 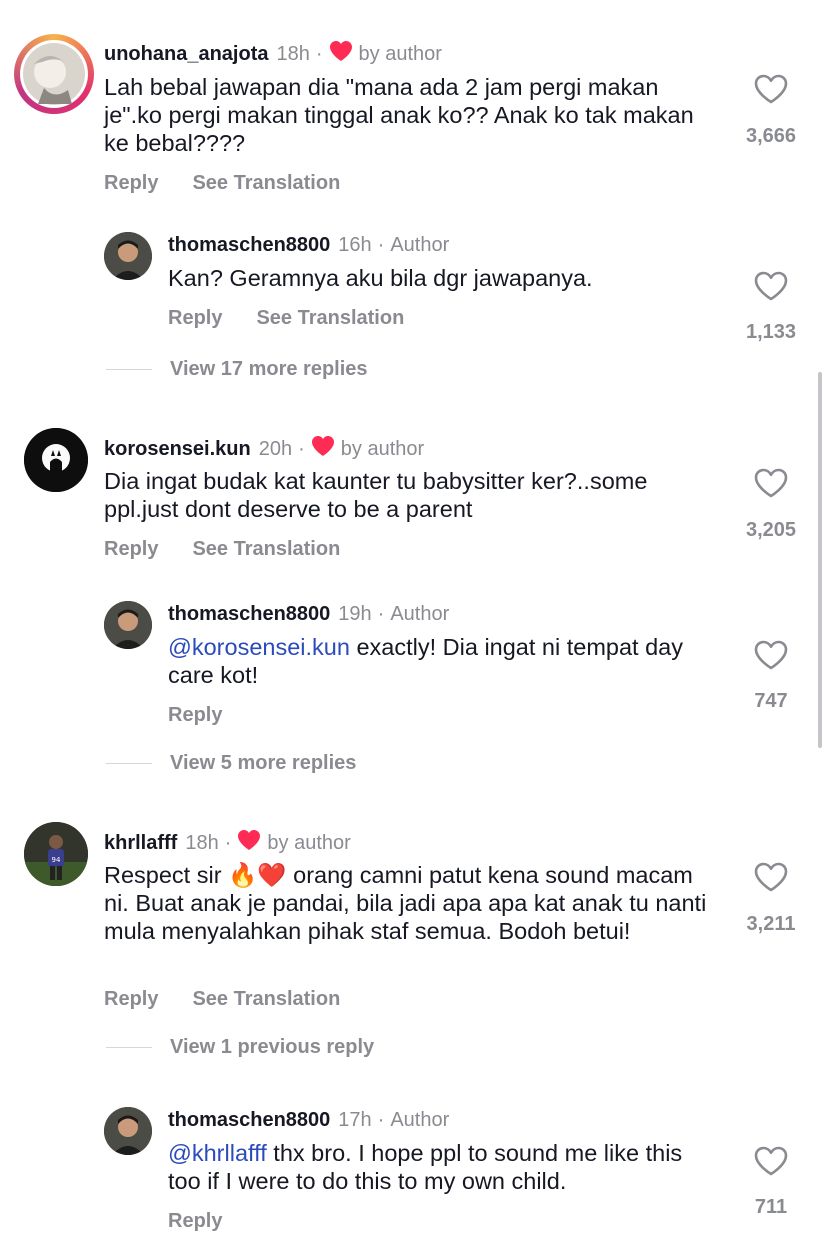 I want to click on user-mention-link: @korosensei.kun, so click(x=259, y=647).